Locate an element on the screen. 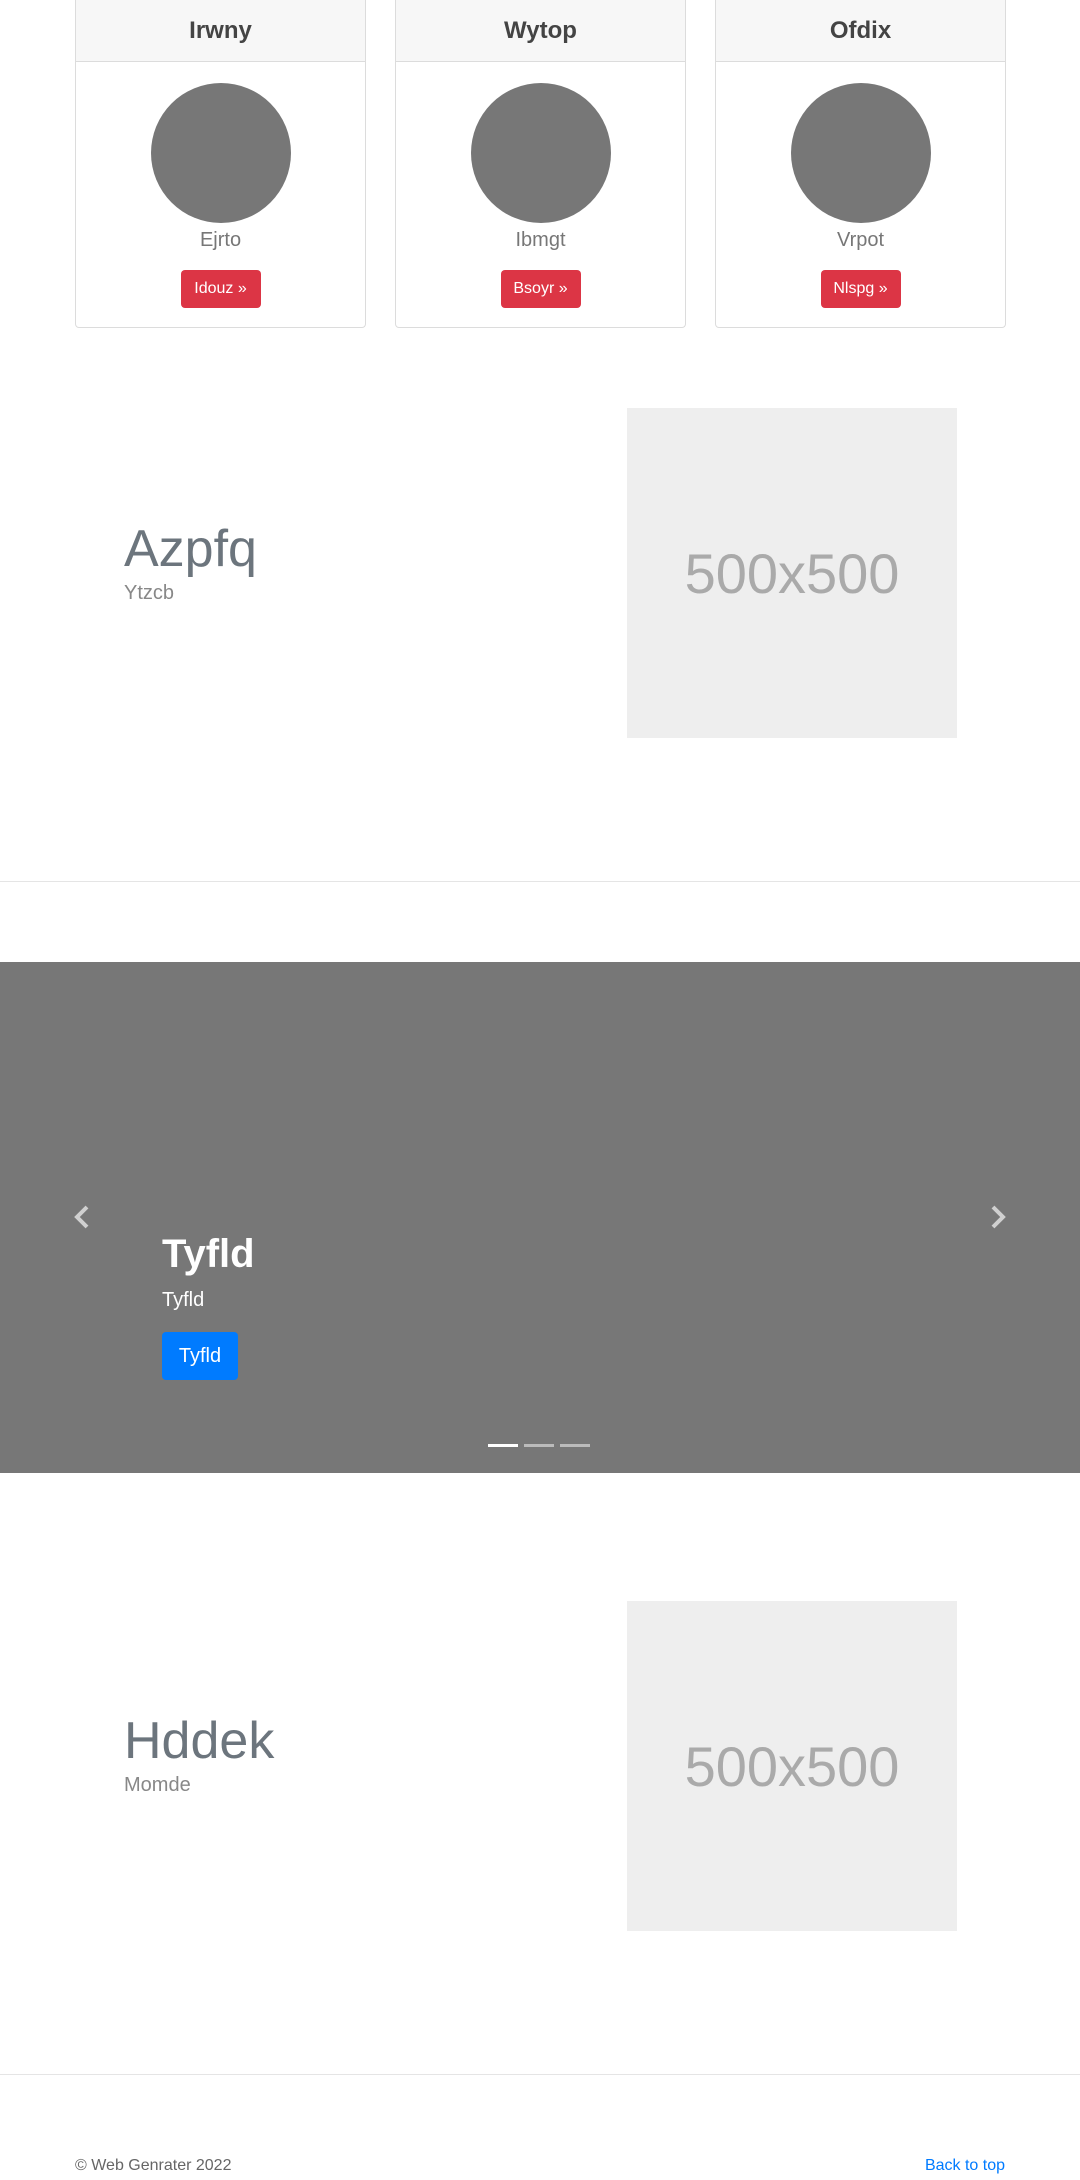 Image resolution: width=1080 pixels, height=2180 pixels. chevron-right-icon is located at coordinates (998, 1217).